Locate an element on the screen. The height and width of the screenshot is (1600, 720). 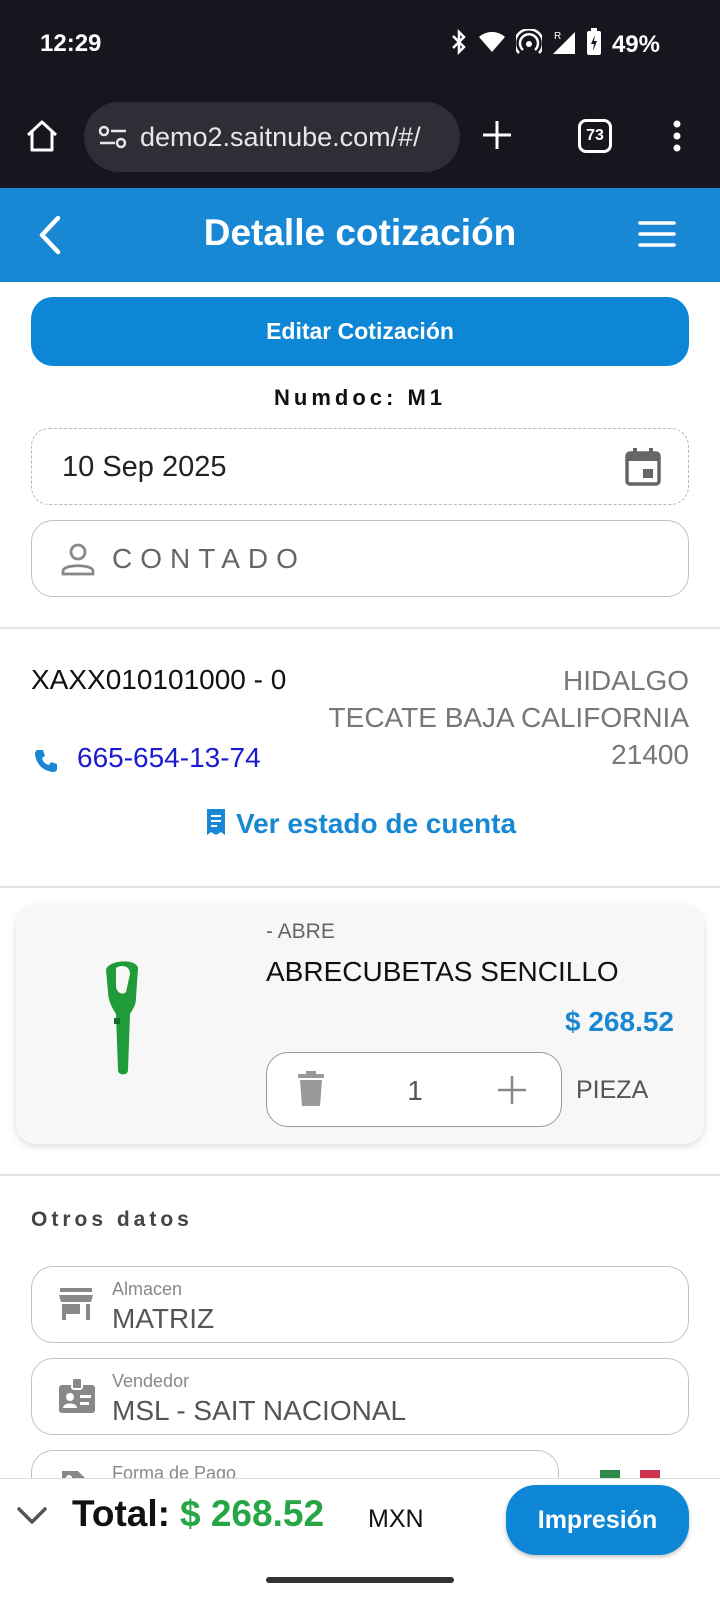
warehouse-label: Almacen is located at coordinates (147, 1289).